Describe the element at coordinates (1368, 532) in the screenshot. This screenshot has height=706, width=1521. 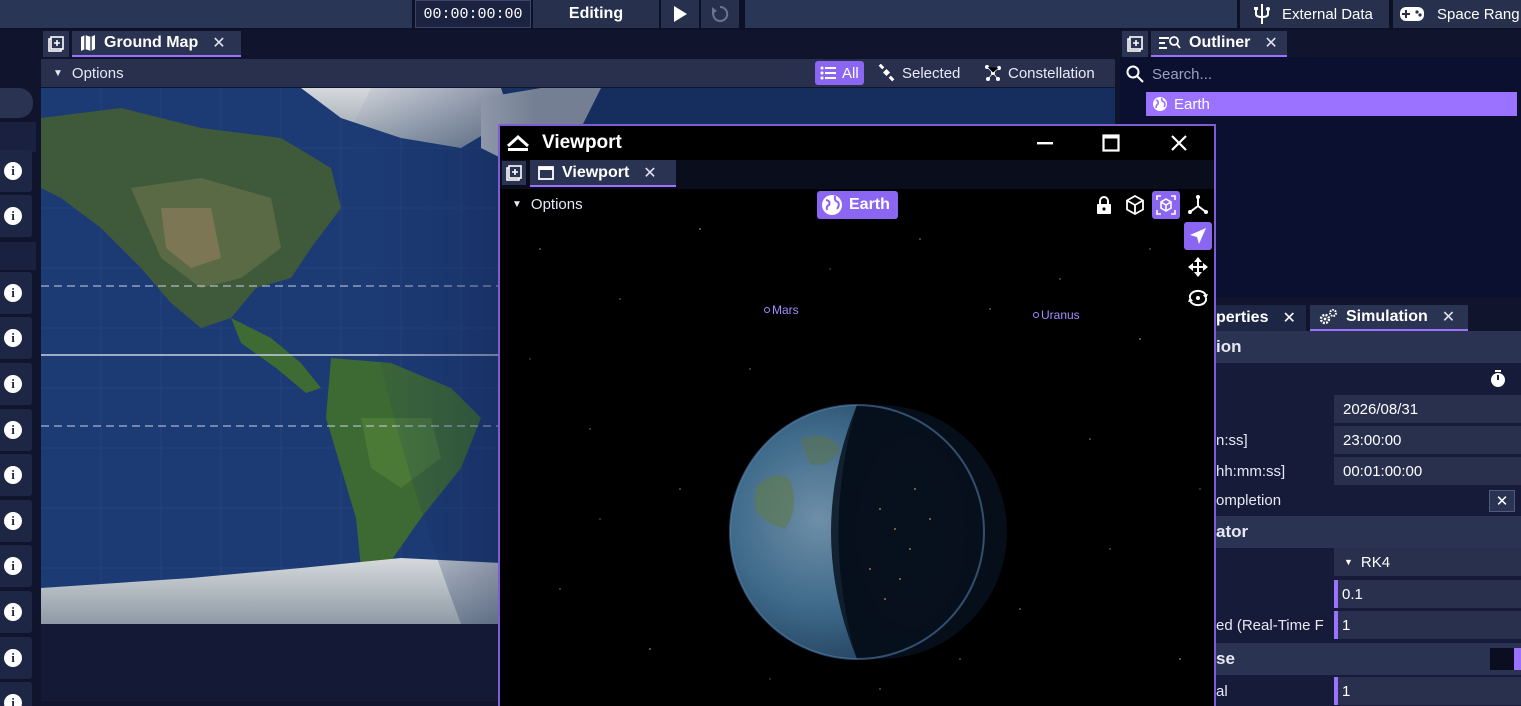
I see `section-header: ator` at that location.